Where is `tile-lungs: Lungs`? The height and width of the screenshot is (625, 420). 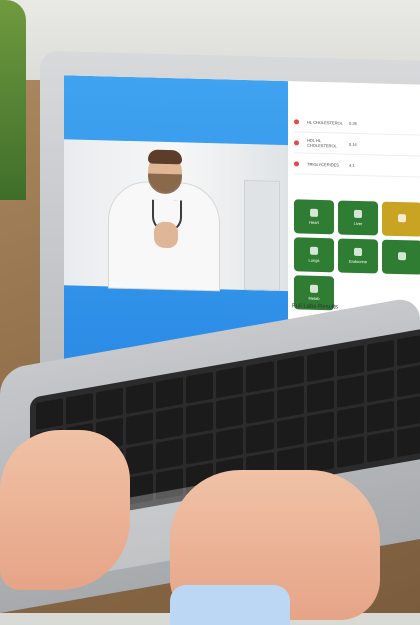
tile-lungs: Lungs is located at coordinates (314, 255).